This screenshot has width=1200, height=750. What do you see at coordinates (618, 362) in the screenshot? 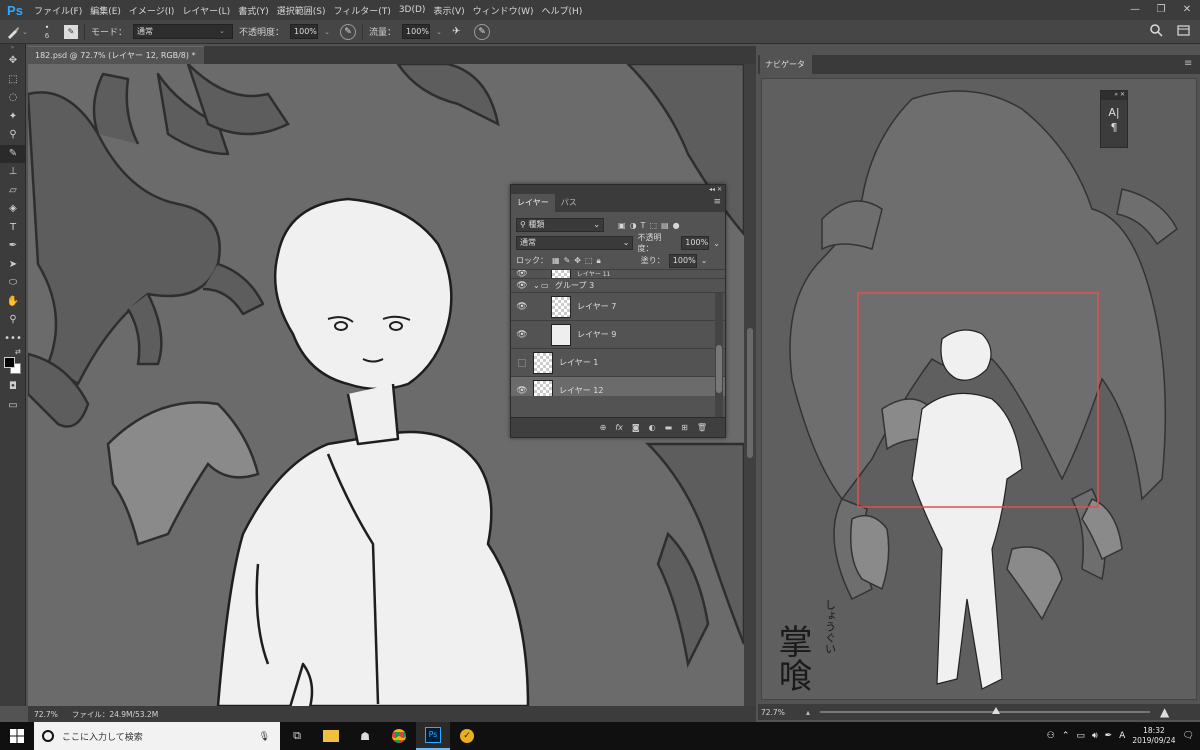
I see `layer-row: レイヤー 1` at bounding box center [618, 362].